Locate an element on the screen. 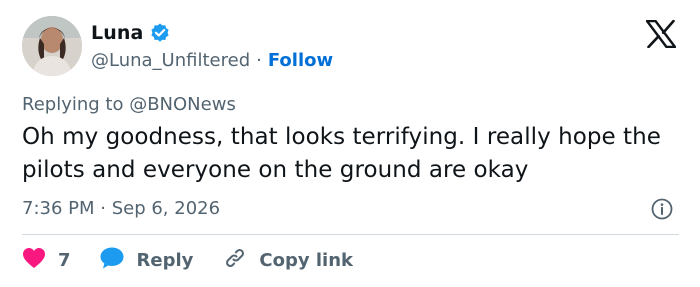 Image resolution: width=700 pixels, height=287 pixels. avatar is located at coordinates (52, 46).